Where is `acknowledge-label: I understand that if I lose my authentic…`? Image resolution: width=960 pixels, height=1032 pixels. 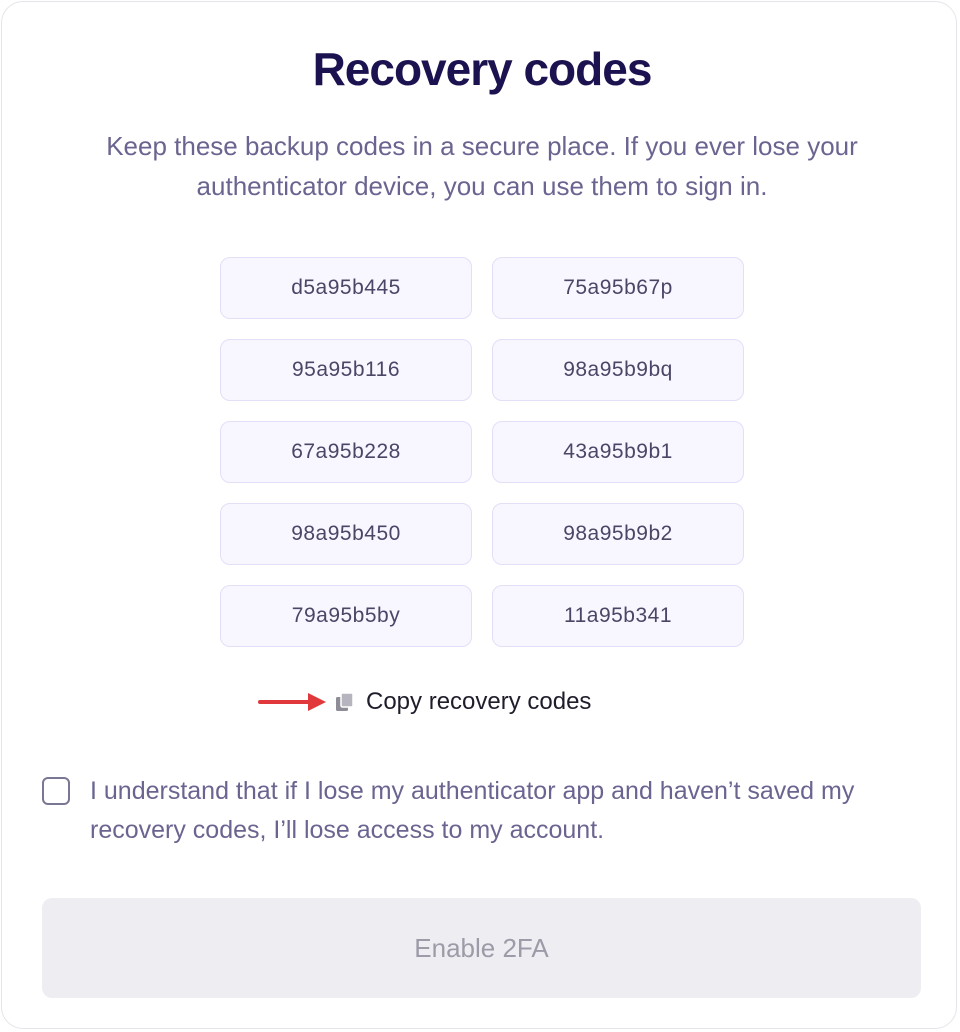
acknowledge-label: I understand that if I lose my authentic… is located at coordinates (506, 811).